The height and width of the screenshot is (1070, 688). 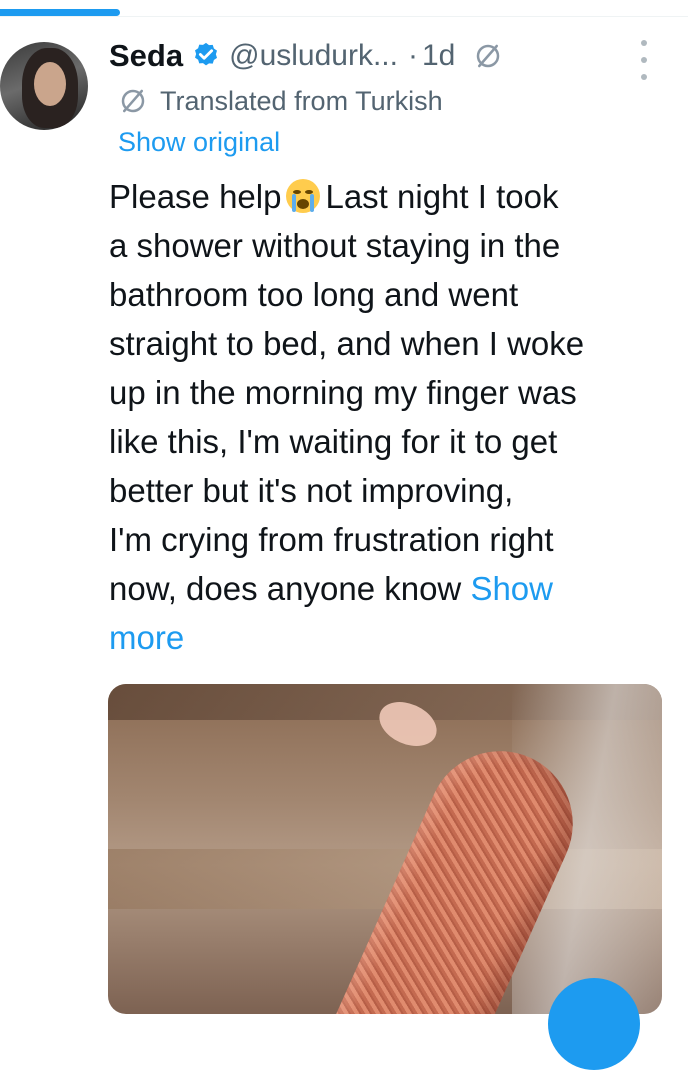 I want to click on show-more-link: Show, so click(x=511, y=588).